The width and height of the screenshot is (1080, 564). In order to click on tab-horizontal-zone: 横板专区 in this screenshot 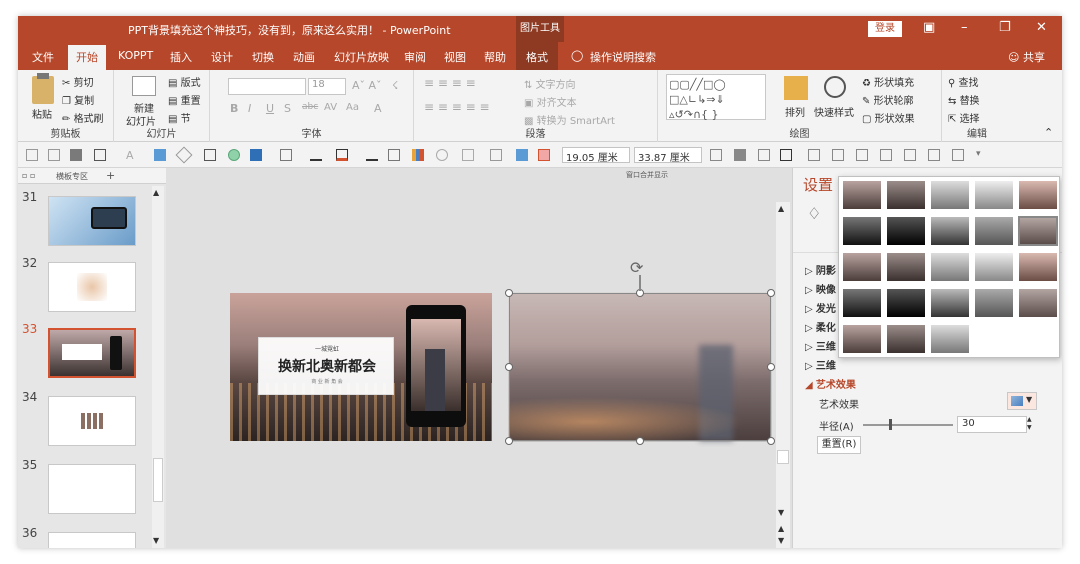, I will do `click(72, 176)`.